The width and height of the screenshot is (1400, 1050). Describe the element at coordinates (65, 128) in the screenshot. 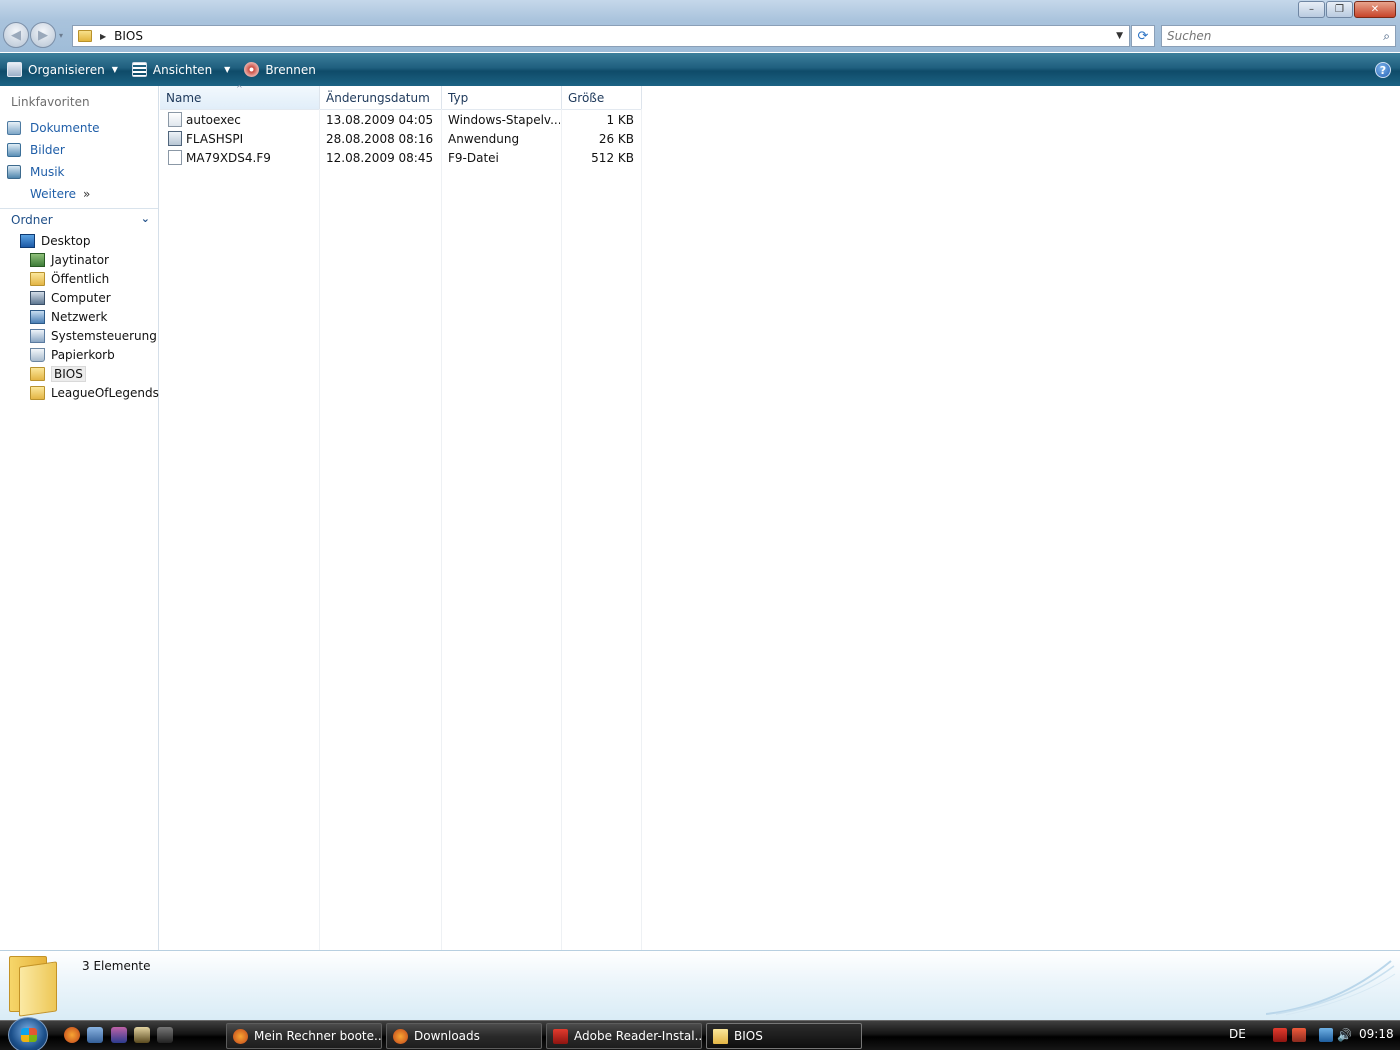

I see `favorite-label: Dokumente` at that location.